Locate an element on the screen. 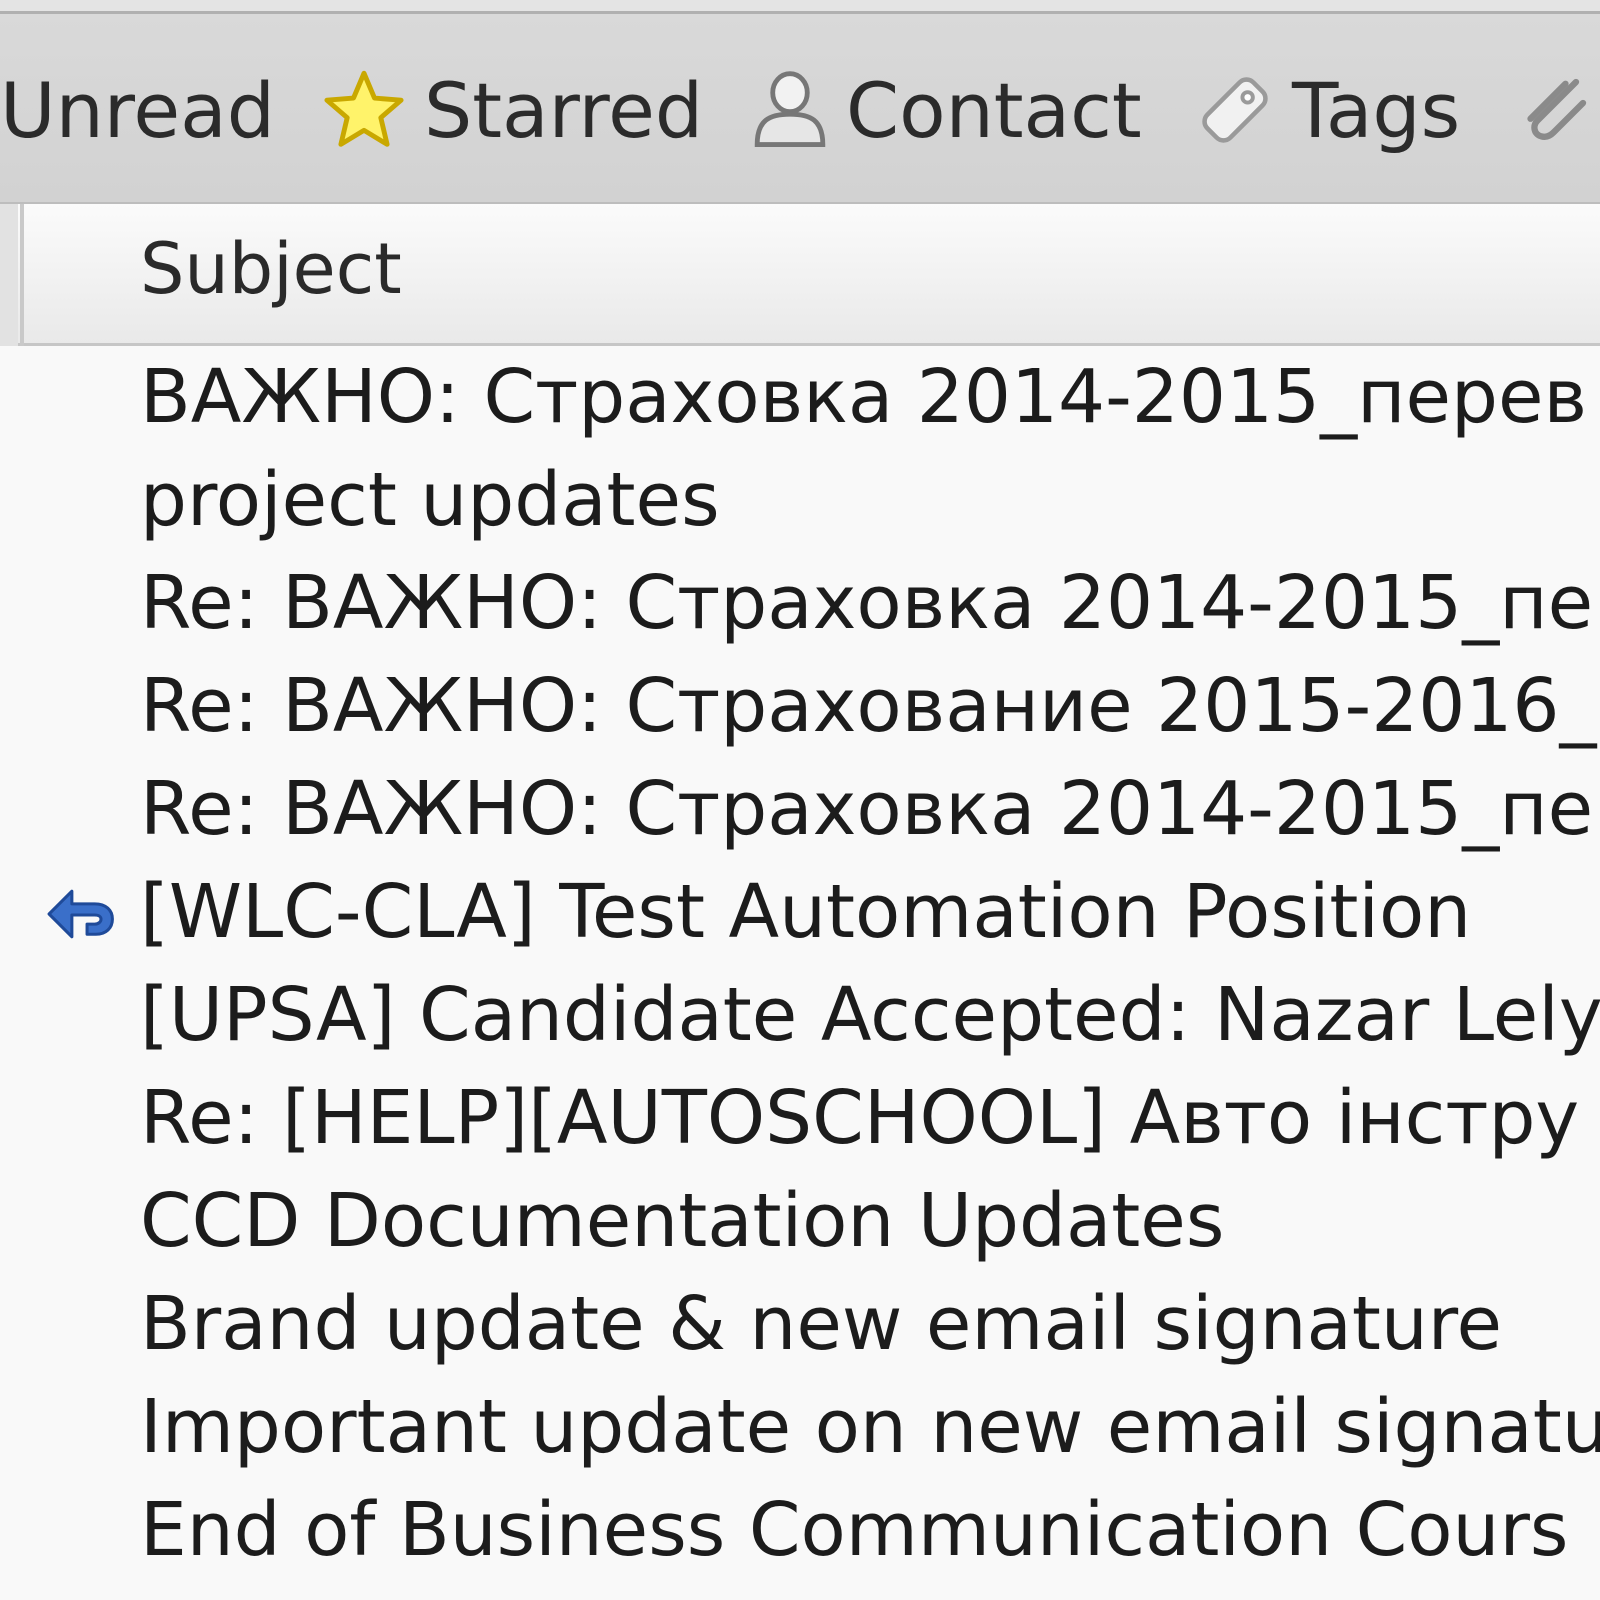  message-row: Re: [HELP][AUTOSCHOOL] Авто інстру is located at coordinates (800, 1118).